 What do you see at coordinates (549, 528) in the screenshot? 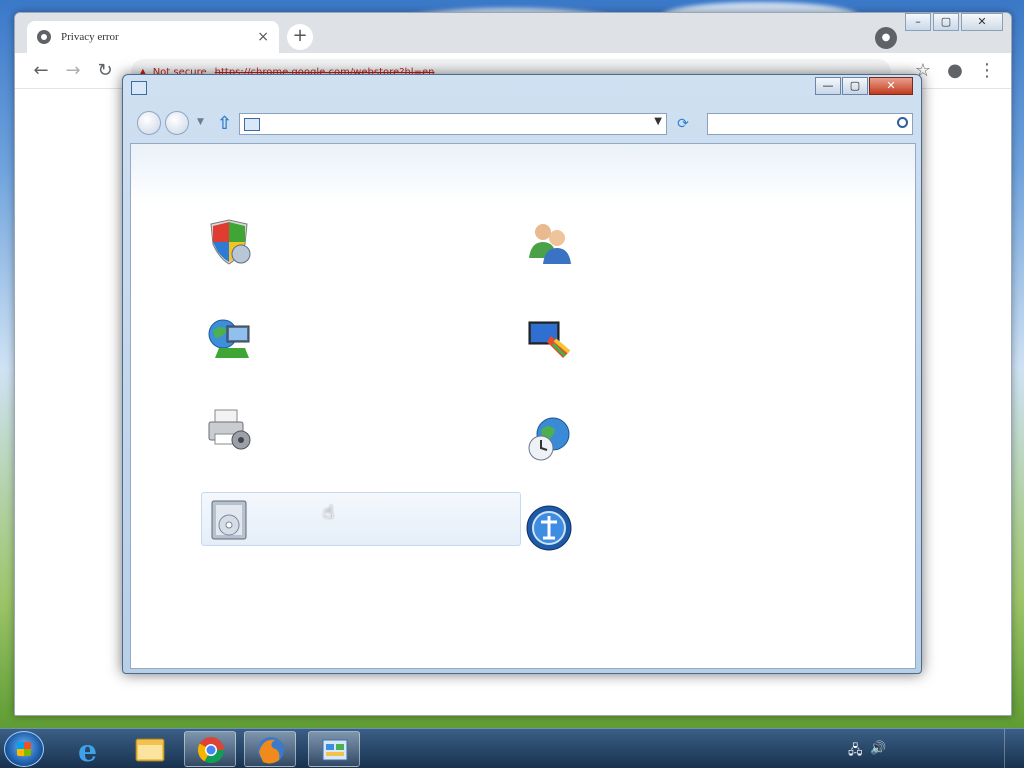
I see `ease-of-access-icon` at bounding box center [549, 528].